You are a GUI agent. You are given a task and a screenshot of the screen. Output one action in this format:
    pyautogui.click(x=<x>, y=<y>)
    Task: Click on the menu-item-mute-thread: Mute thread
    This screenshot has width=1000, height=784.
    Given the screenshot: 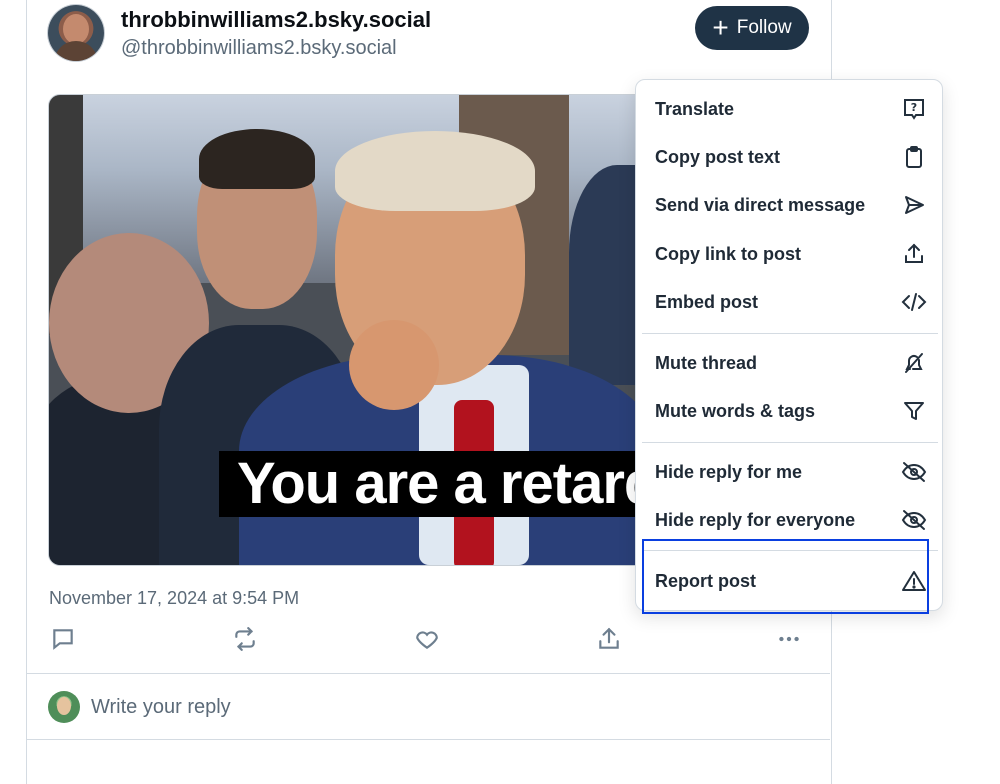 What is the action you would take?
    pyautogui.click(x=789, y=363)
    